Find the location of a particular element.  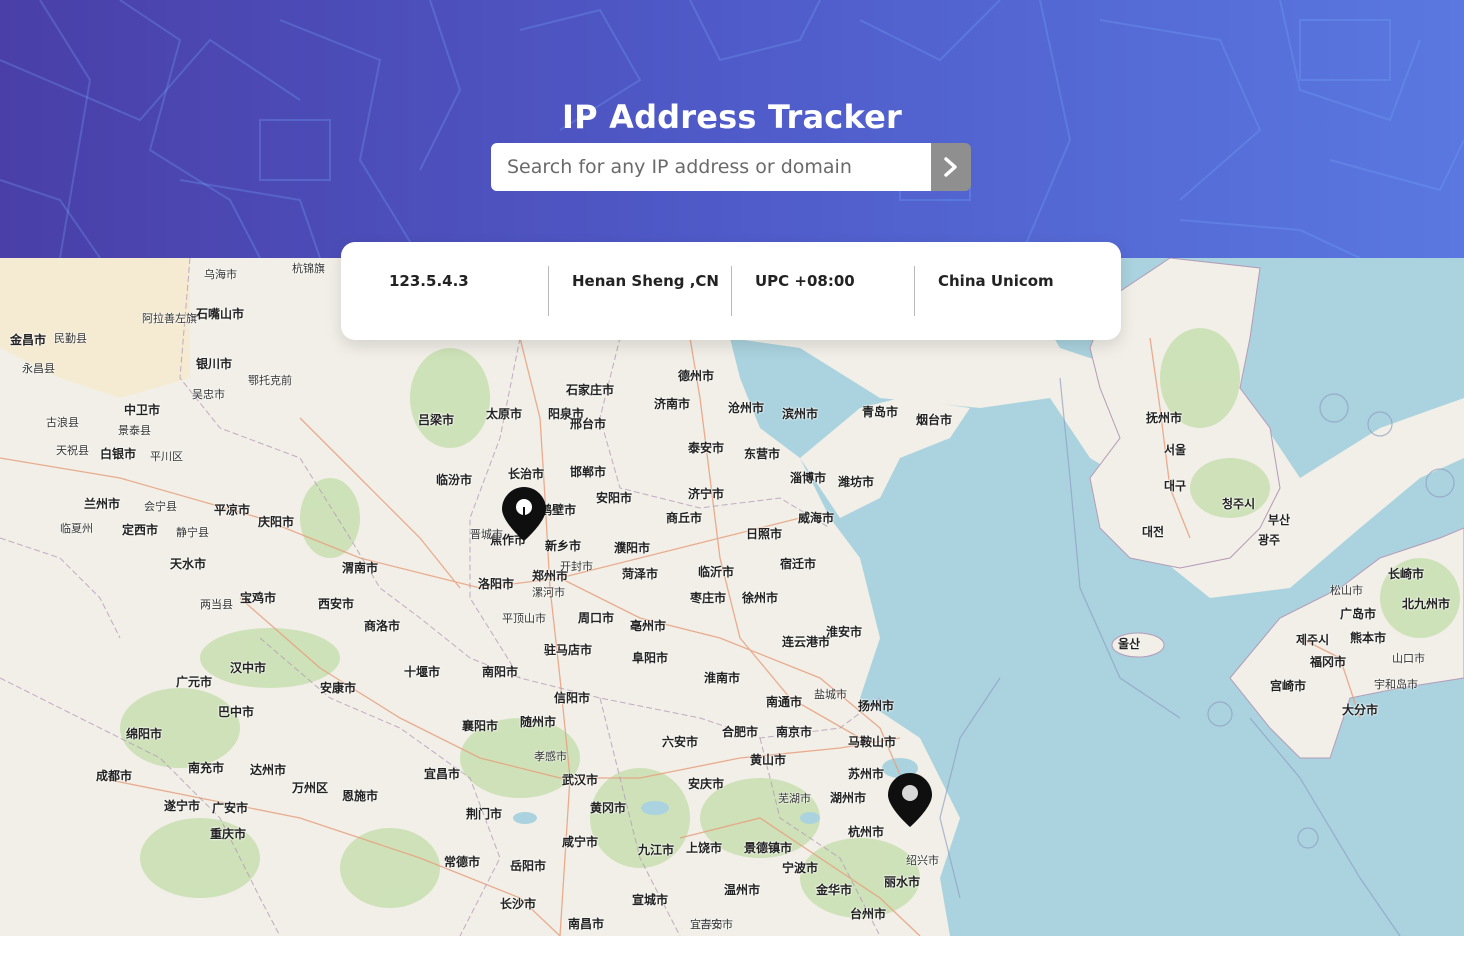

map-label: 恩施市 is located at coordinates (360, 796).